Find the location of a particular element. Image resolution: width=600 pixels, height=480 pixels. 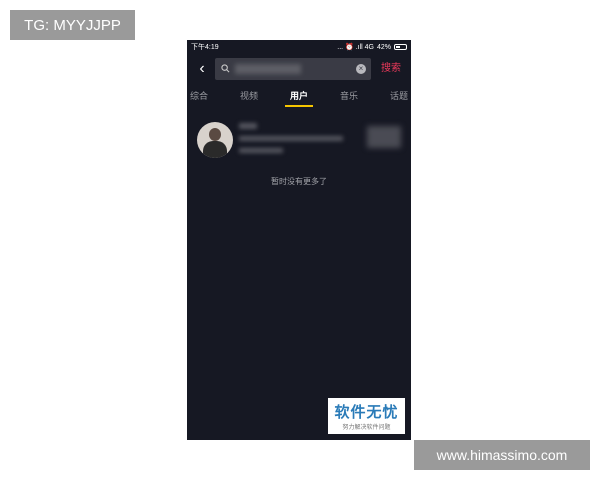

search-bar-row: ‹ × 搜索 is located at coordinates (299, 69).